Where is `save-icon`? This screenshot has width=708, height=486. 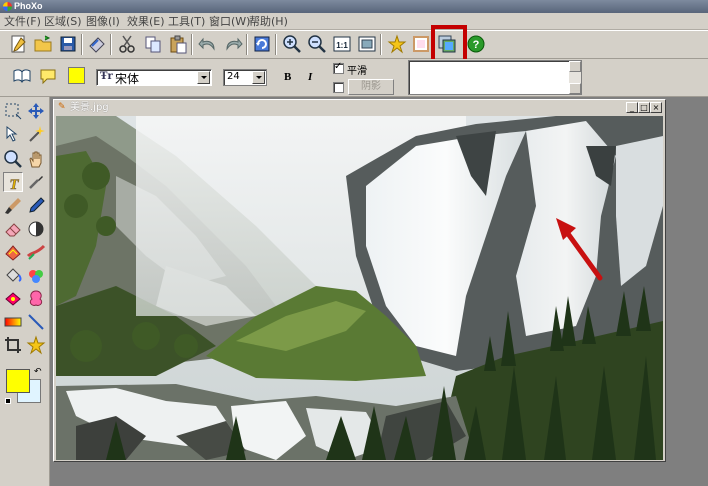 save-icon is located at coordinates (68, 44).